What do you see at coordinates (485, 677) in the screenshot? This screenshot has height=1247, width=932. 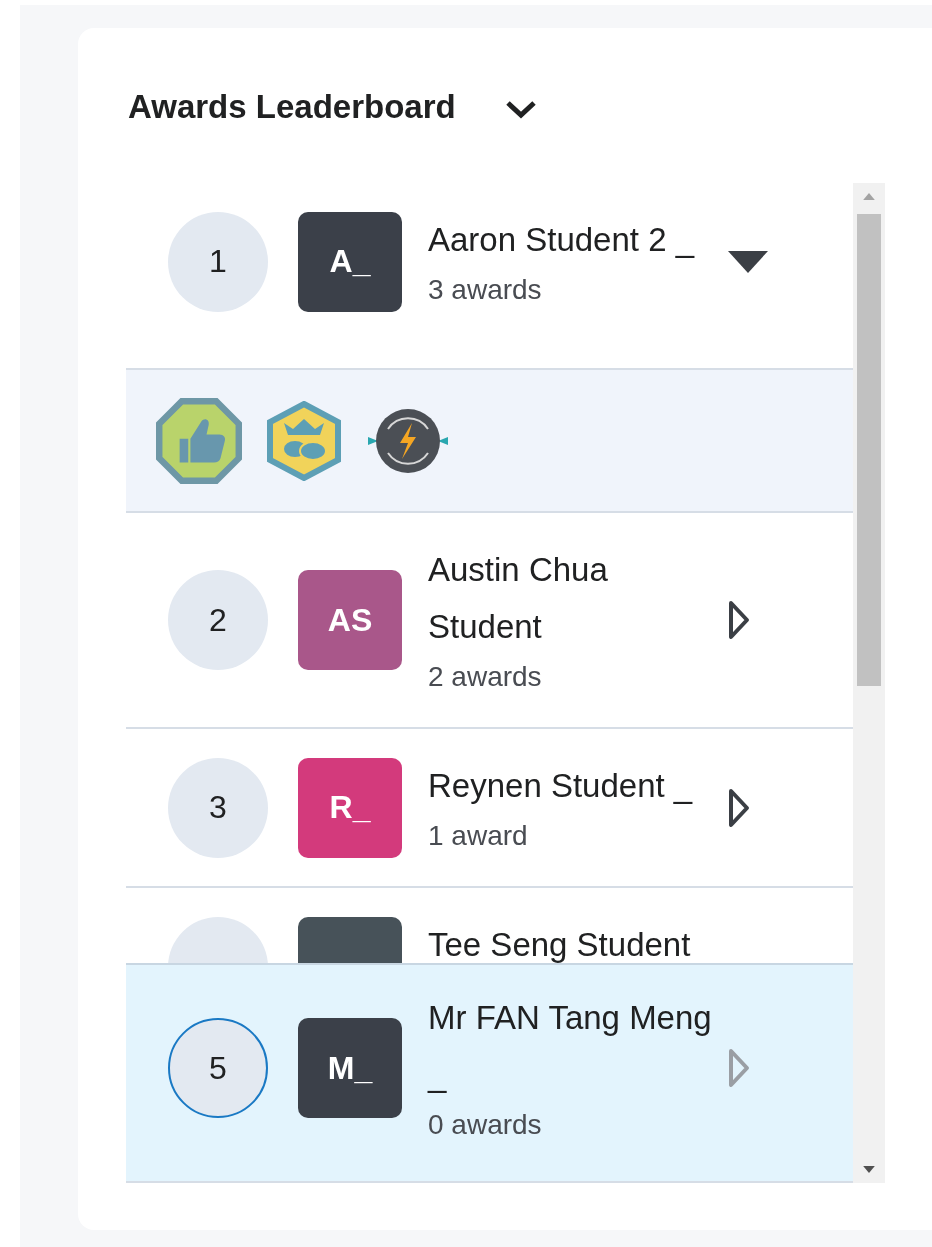 I see `awards-count: 2 awards` at bounding box center [485, 677].